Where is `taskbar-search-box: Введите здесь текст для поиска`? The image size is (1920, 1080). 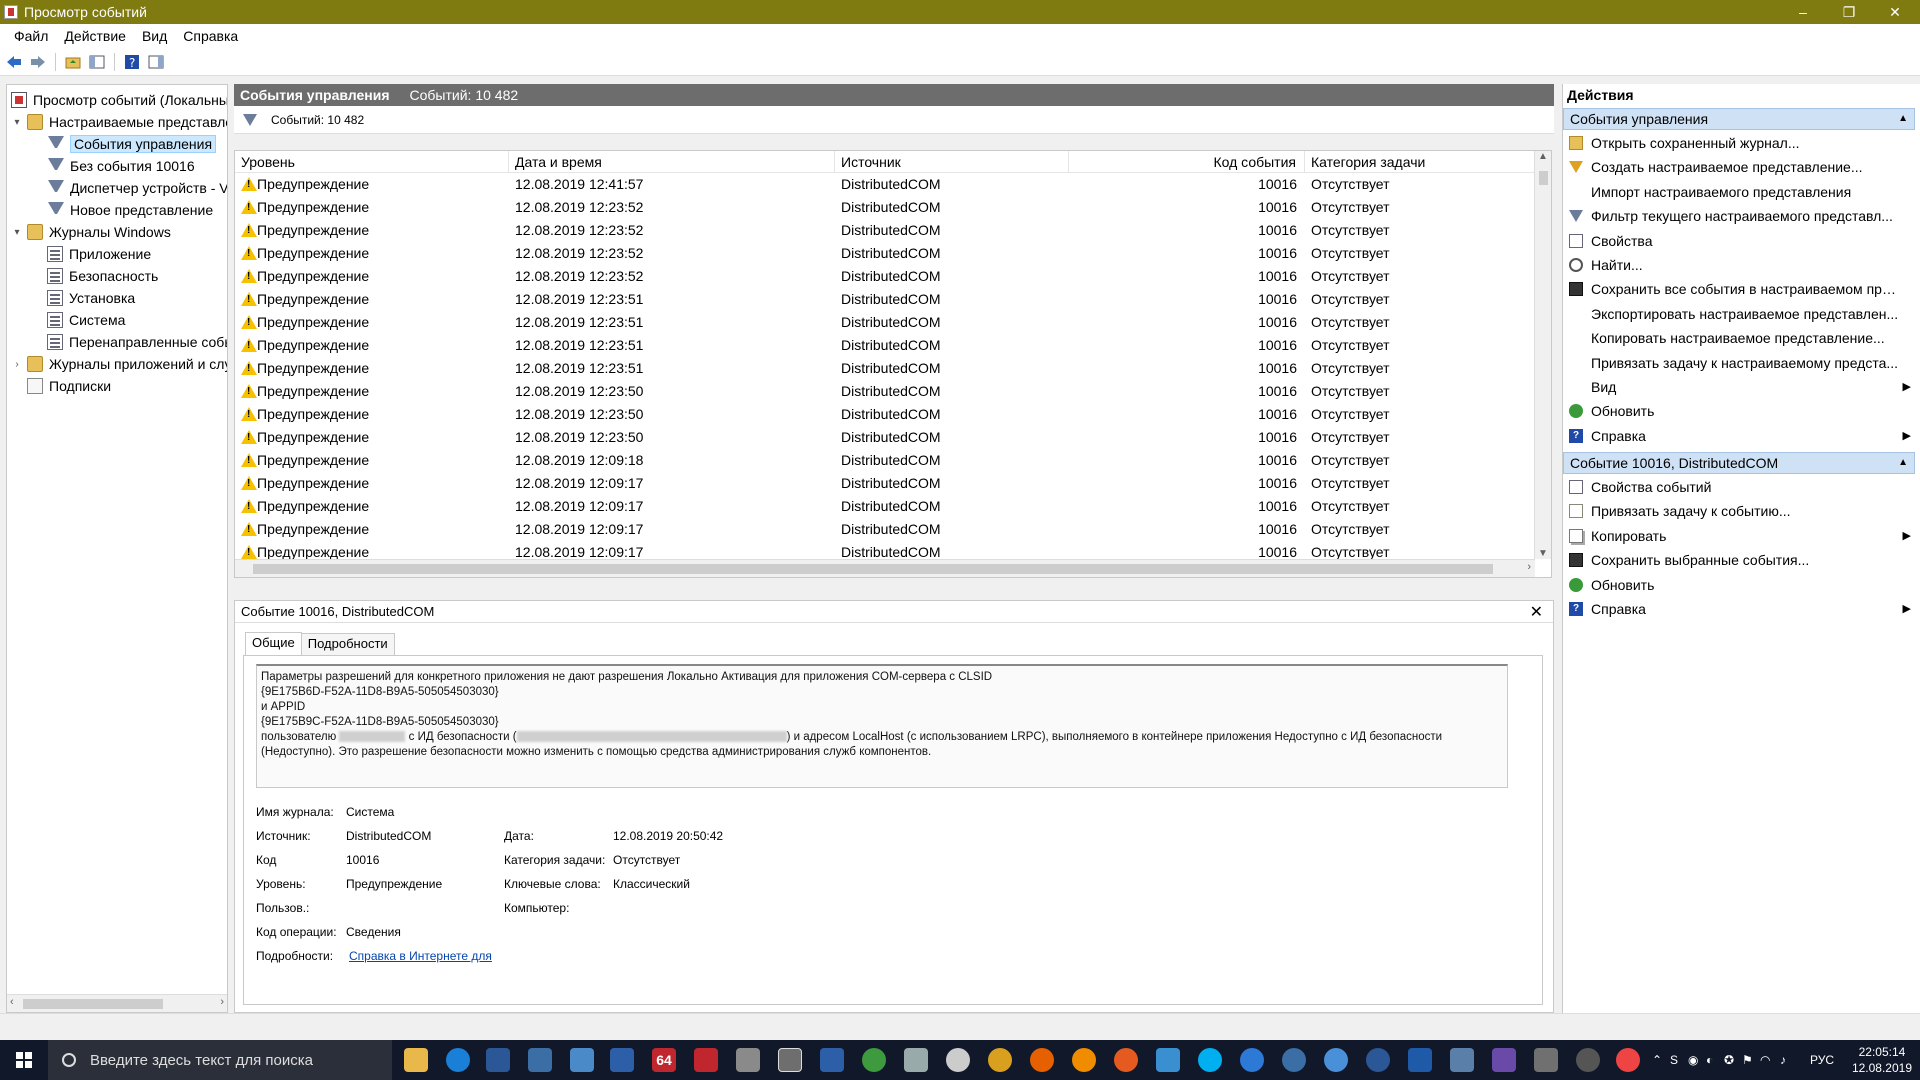 taskbar-search-box: Введите здесь текст для поиска is located at coordinates (220, 1060).